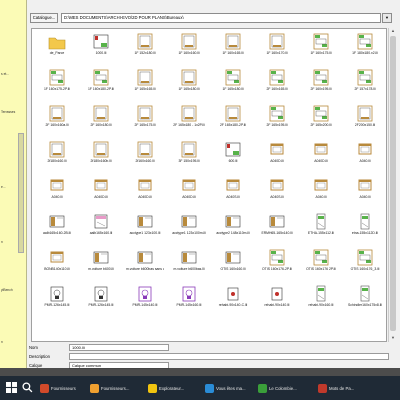 Image resolution: width=400 pixels, height=400 pixels. I want to click on symbol-tile: ERMH65-165x140.lli, so click(277, 225).